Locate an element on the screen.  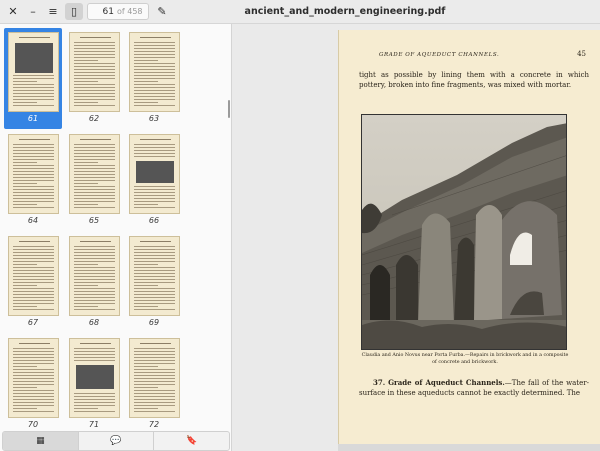
tab-bookmarks: 🔖 is located at coordinates (191, 441).